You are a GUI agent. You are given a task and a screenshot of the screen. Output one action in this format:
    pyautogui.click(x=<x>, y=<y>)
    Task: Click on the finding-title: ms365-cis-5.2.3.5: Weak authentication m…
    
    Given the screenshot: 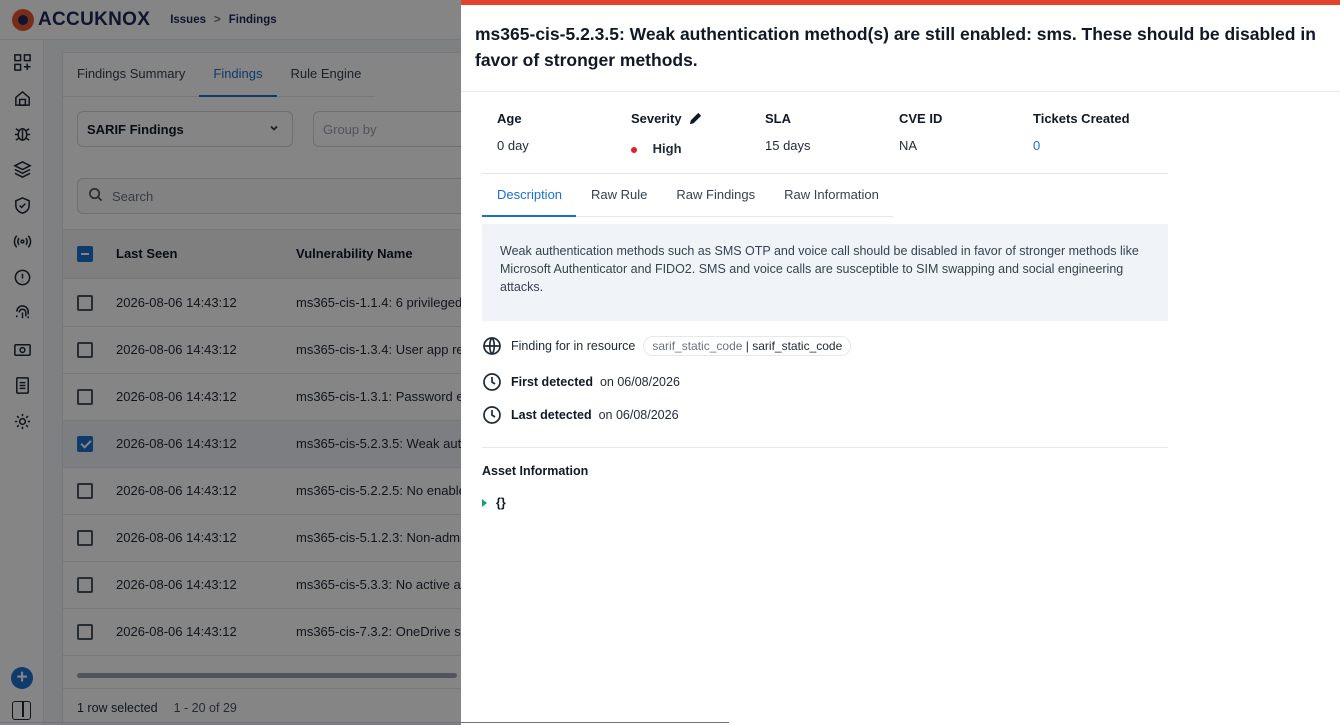 What is the action you would take?
    pyautogui.click(x=895, y=47)
    